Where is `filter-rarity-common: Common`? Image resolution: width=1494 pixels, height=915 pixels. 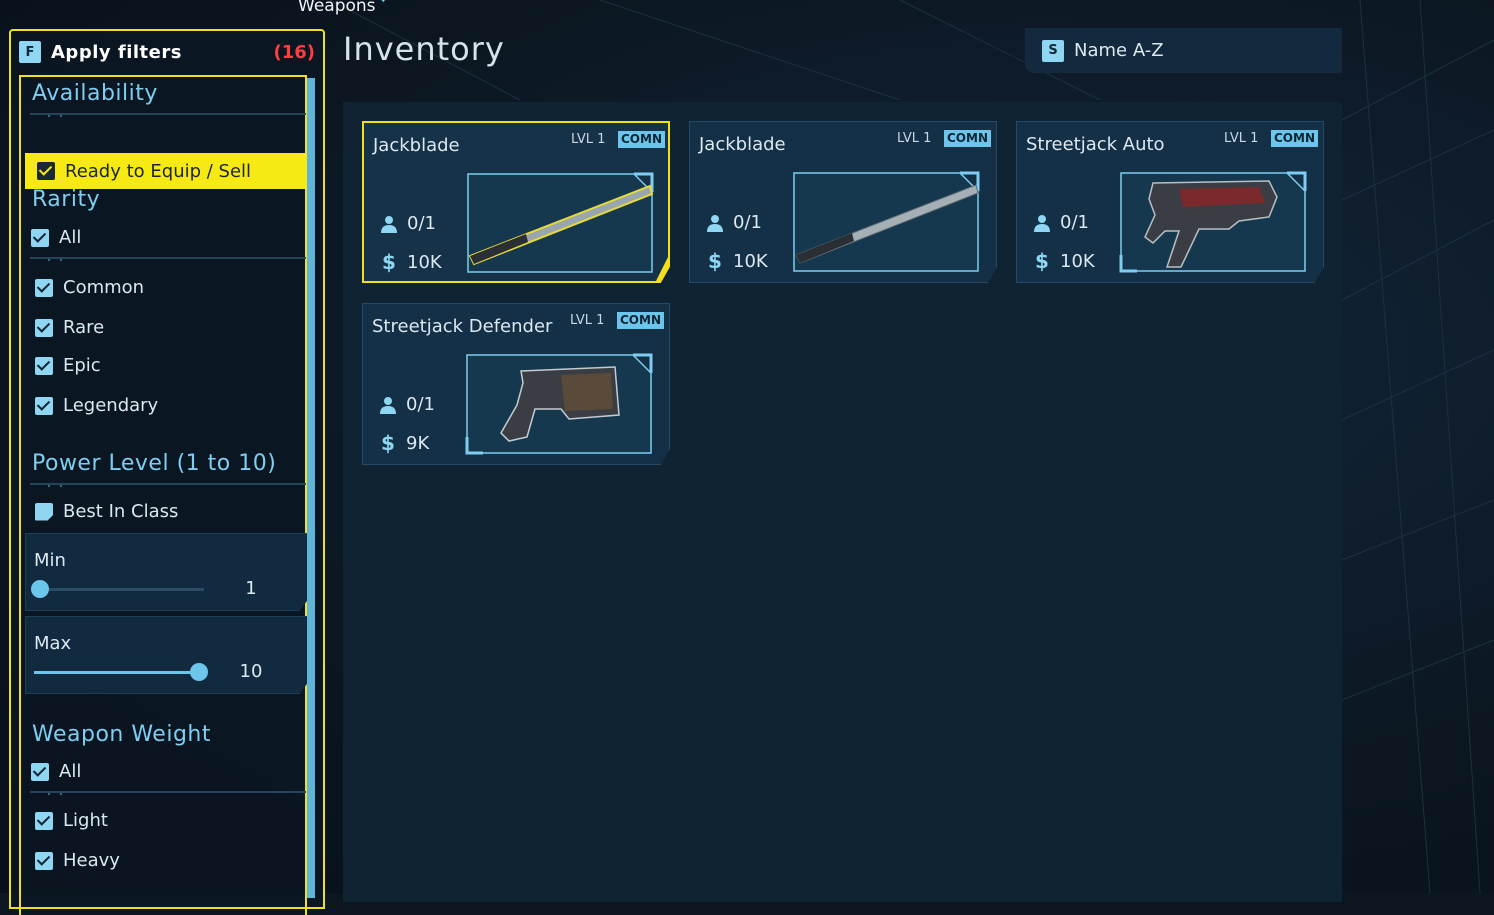 filter-rarity-common: Common is located at coordinates (89, 287).